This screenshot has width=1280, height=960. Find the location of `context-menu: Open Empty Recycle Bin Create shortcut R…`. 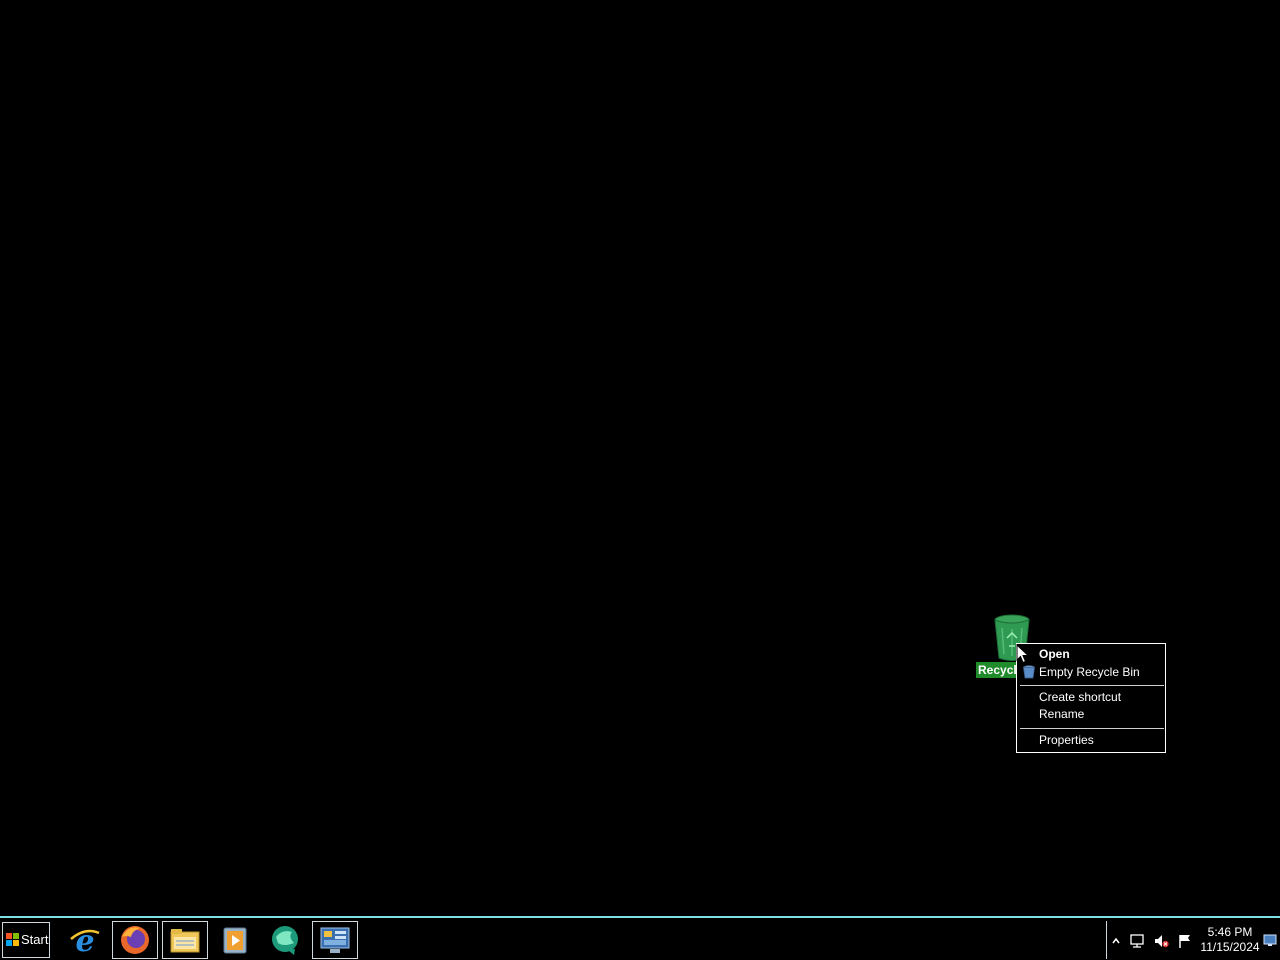

context-menu: Open Empty Recycle Bin Create shortcut R… is located at coordinates (1091, 698).